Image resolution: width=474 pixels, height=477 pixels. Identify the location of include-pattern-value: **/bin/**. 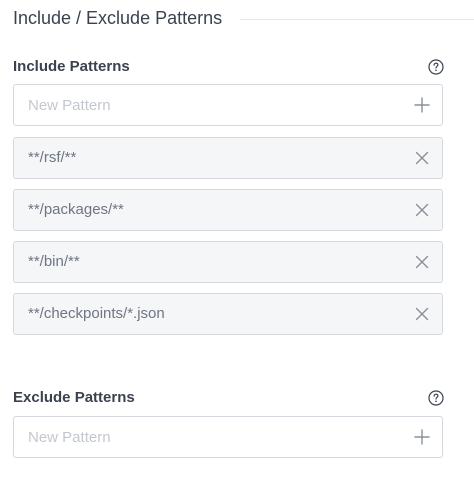
(54, 261).